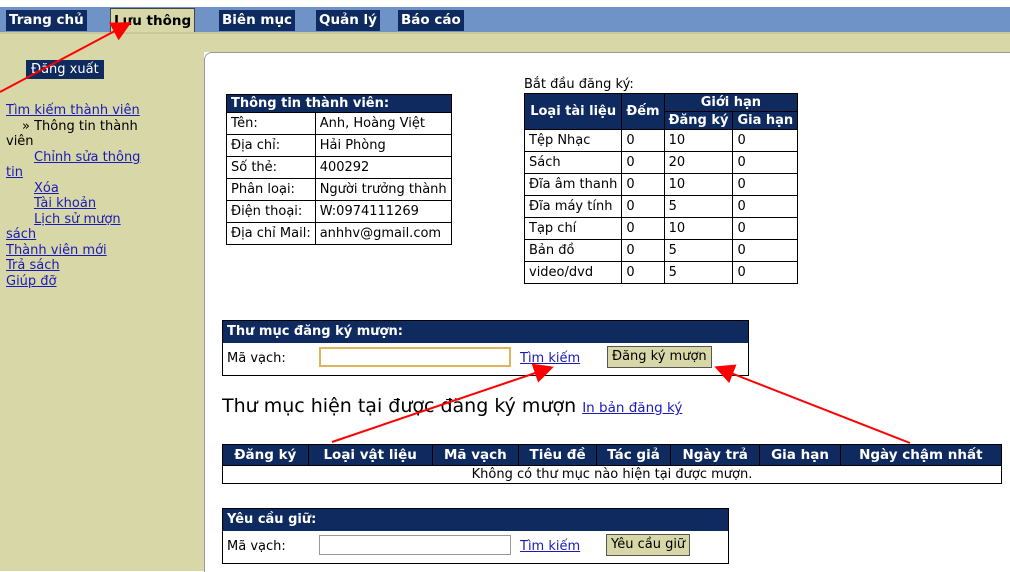  I want to click on hold-button: Yêu cầu giữ, so click(648, 545).